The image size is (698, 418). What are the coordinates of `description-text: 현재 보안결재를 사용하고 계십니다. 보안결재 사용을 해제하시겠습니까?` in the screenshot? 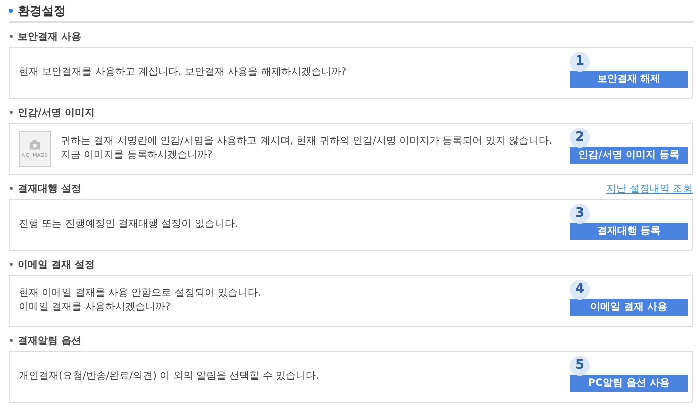 It's located at (183, 73).